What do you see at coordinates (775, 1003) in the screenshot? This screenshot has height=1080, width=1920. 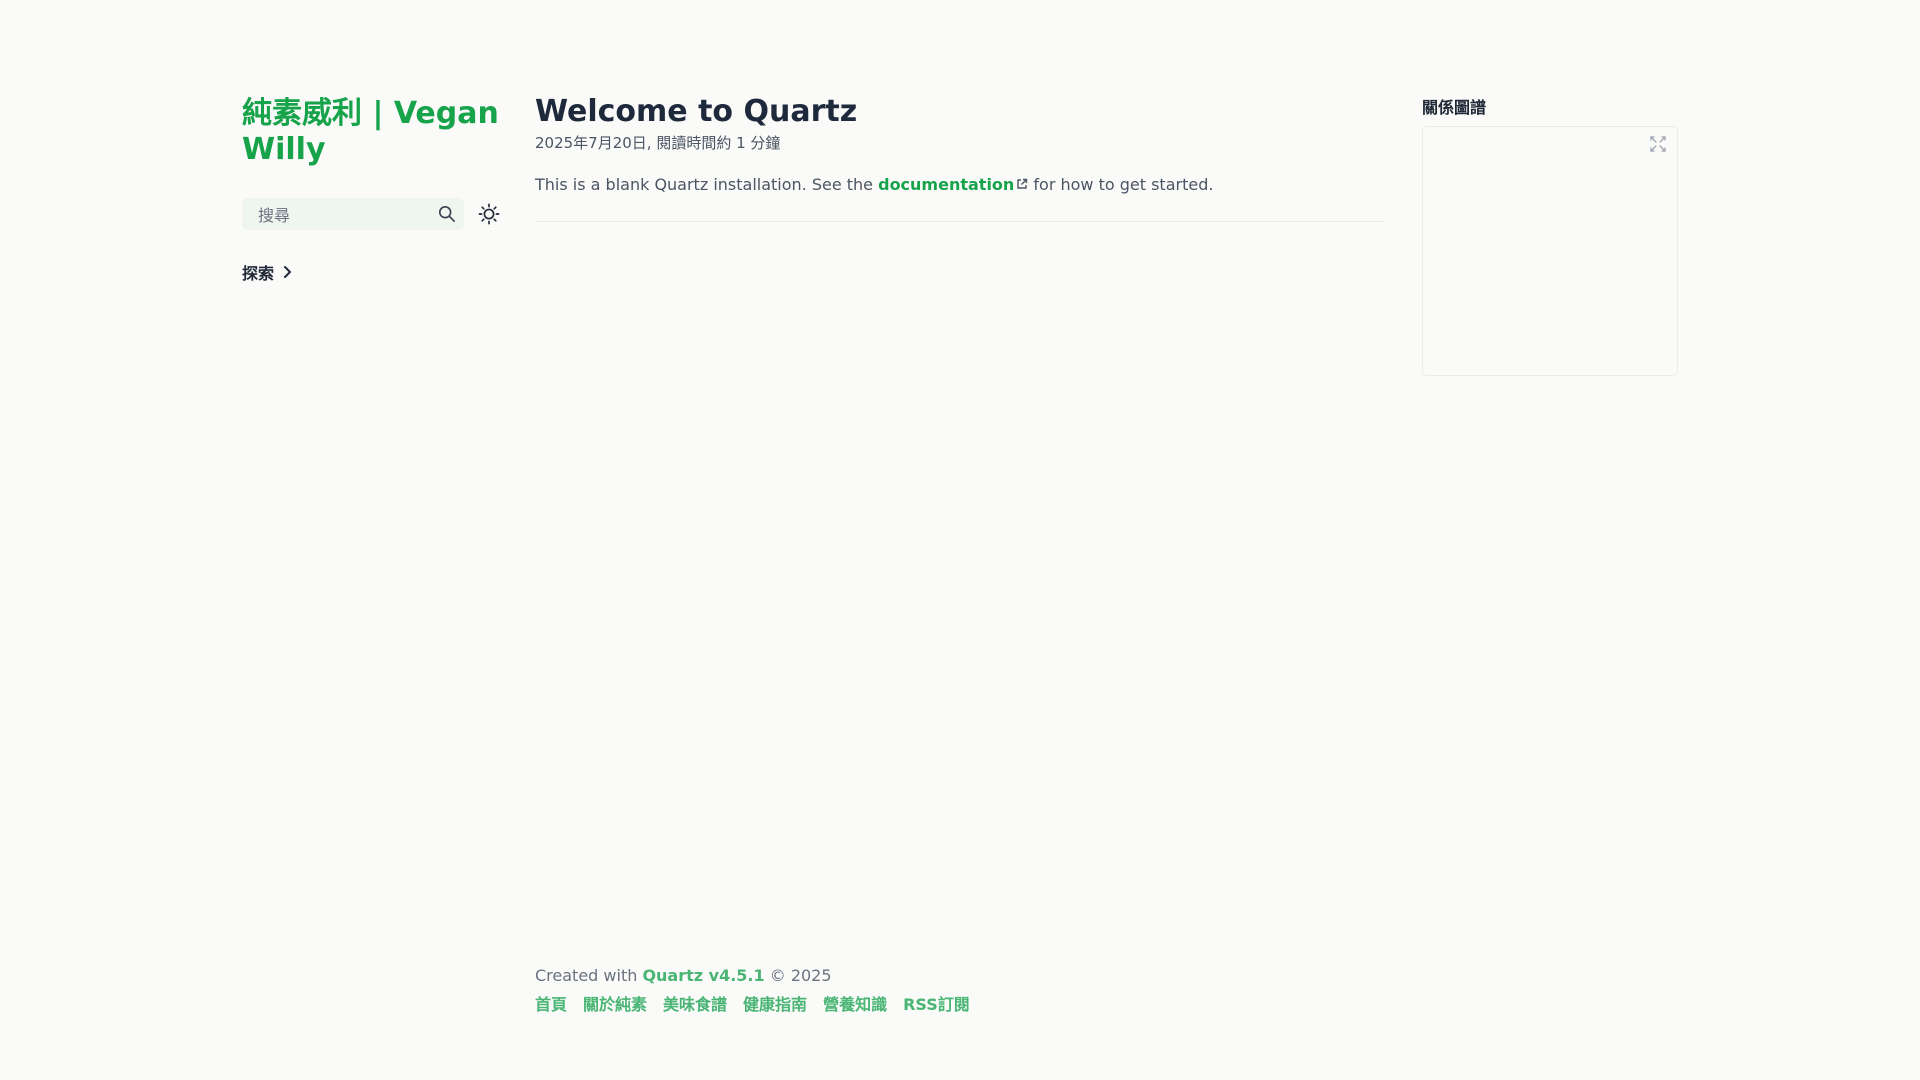 I see `footer-link-health-guide: 健康指南` at bounding box center [775, 1003].